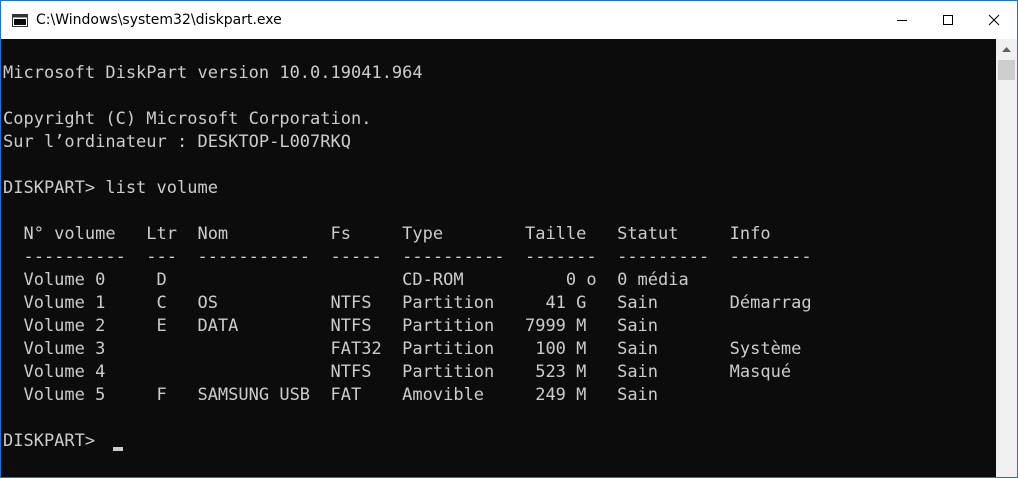  I want to click on maximize-button, so click(948, 20).